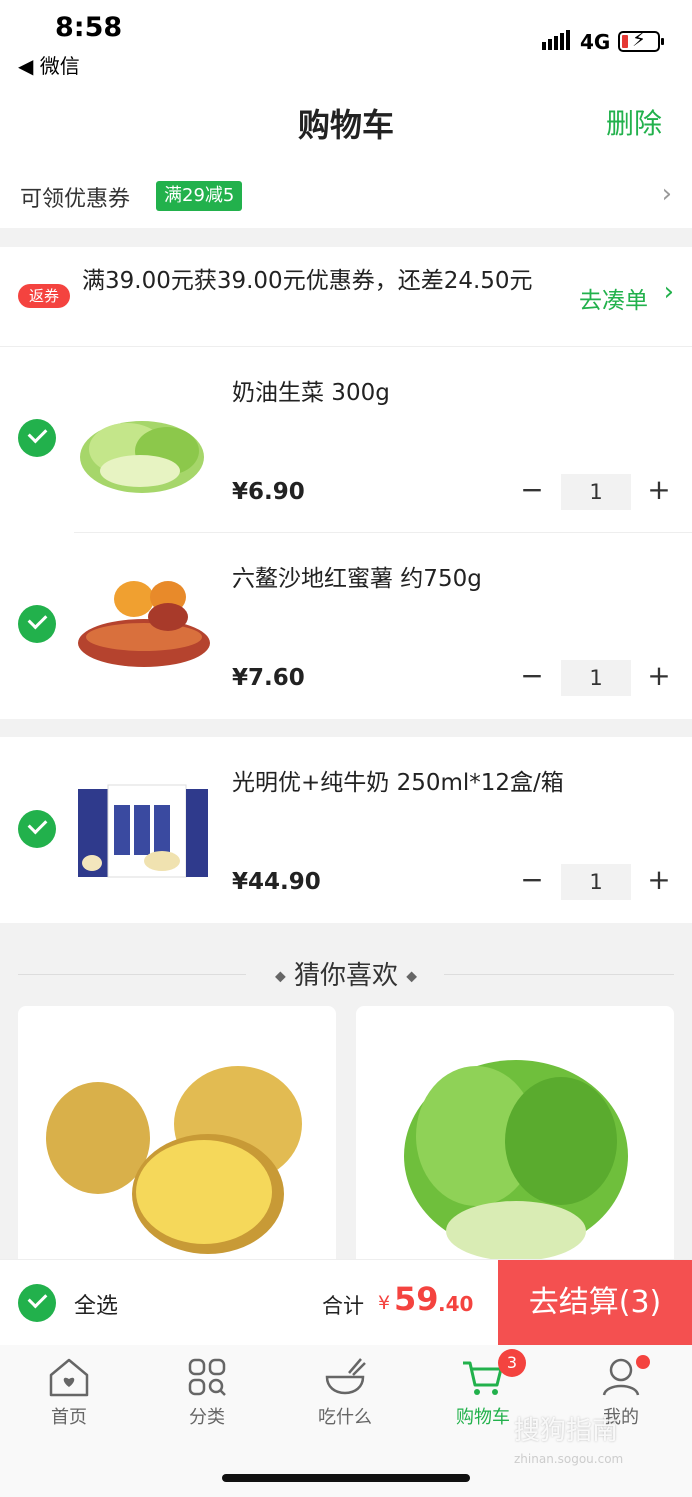 The image size is (692, 1497). What do you see at coordinates (307, 281) in the screenshot?
I see `promo-text: 满39.00元获39.00元优惠券，还差24.50元` at bounding box center [307, 281].